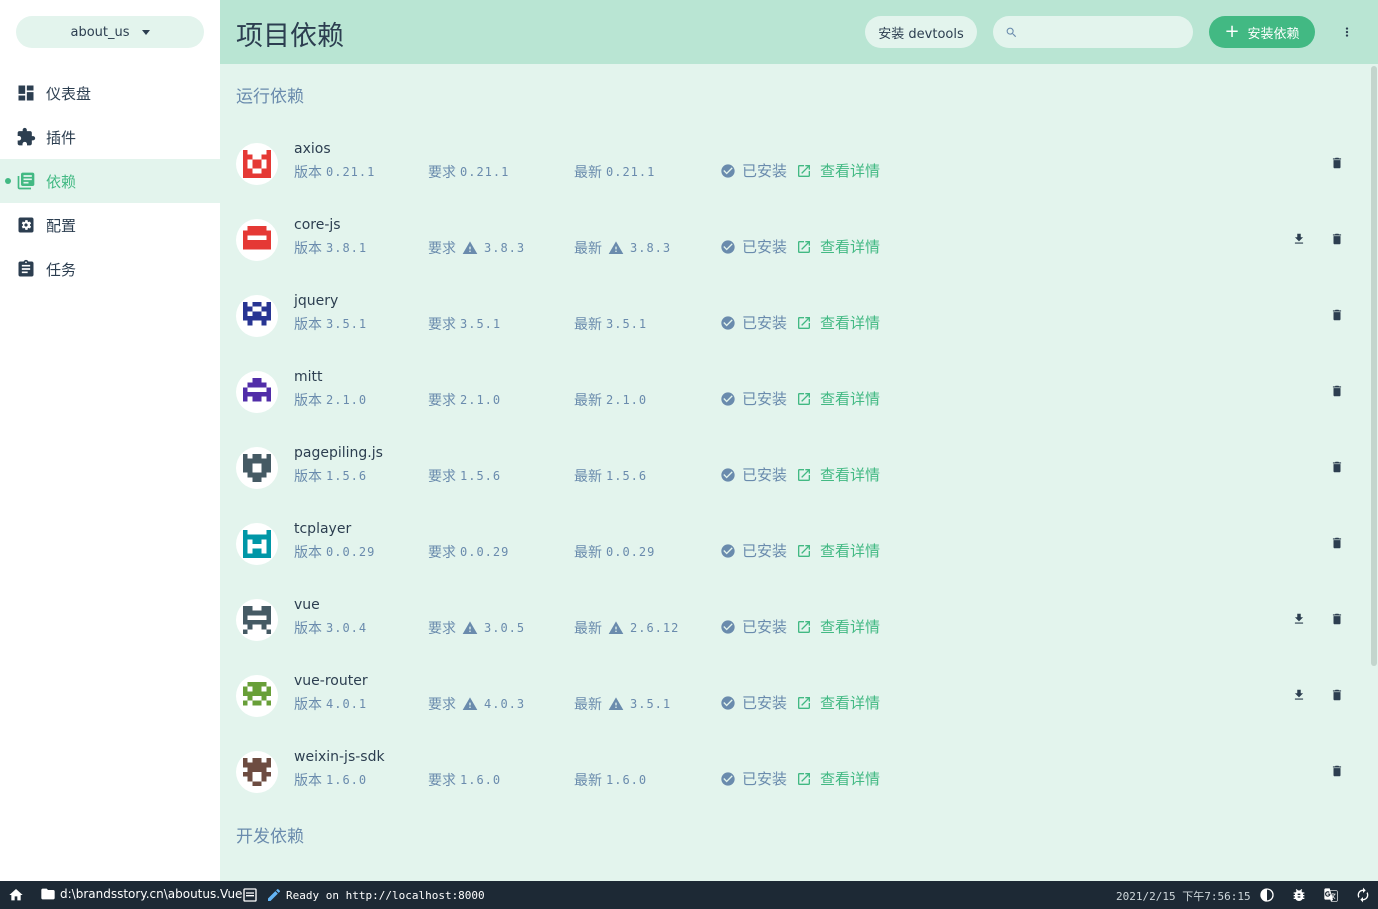  What do you see at coordinates (655, 628) in the screenshot?
I see `latest-value: 2.6.12` at bounding box center [655, 628].